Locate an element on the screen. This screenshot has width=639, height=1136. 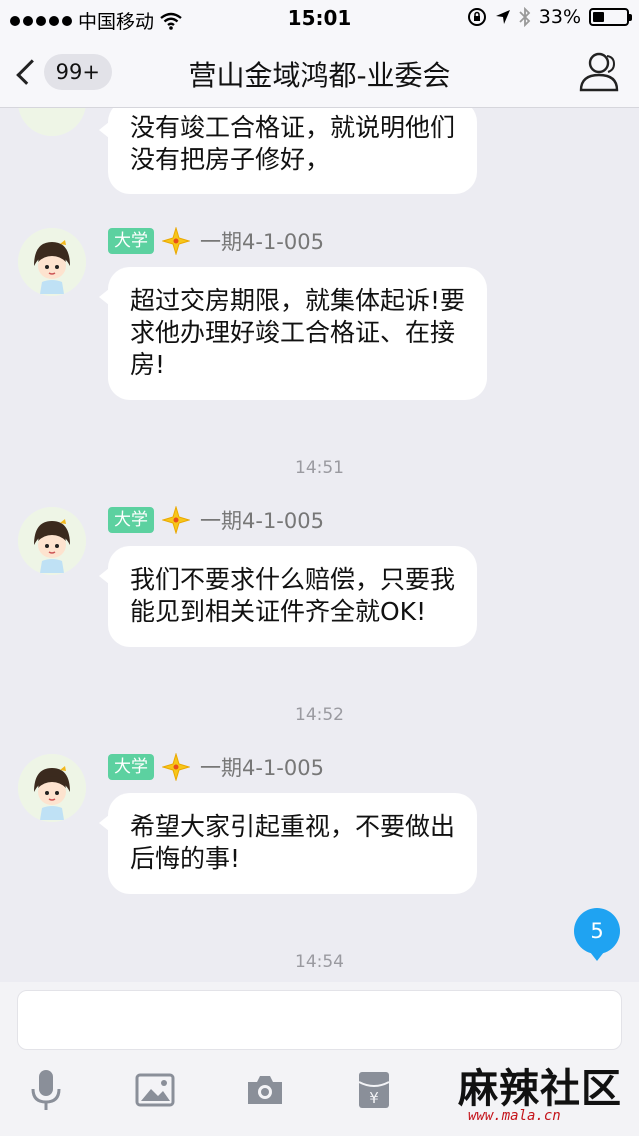
camera-button is located at coordinates (265, 1090).